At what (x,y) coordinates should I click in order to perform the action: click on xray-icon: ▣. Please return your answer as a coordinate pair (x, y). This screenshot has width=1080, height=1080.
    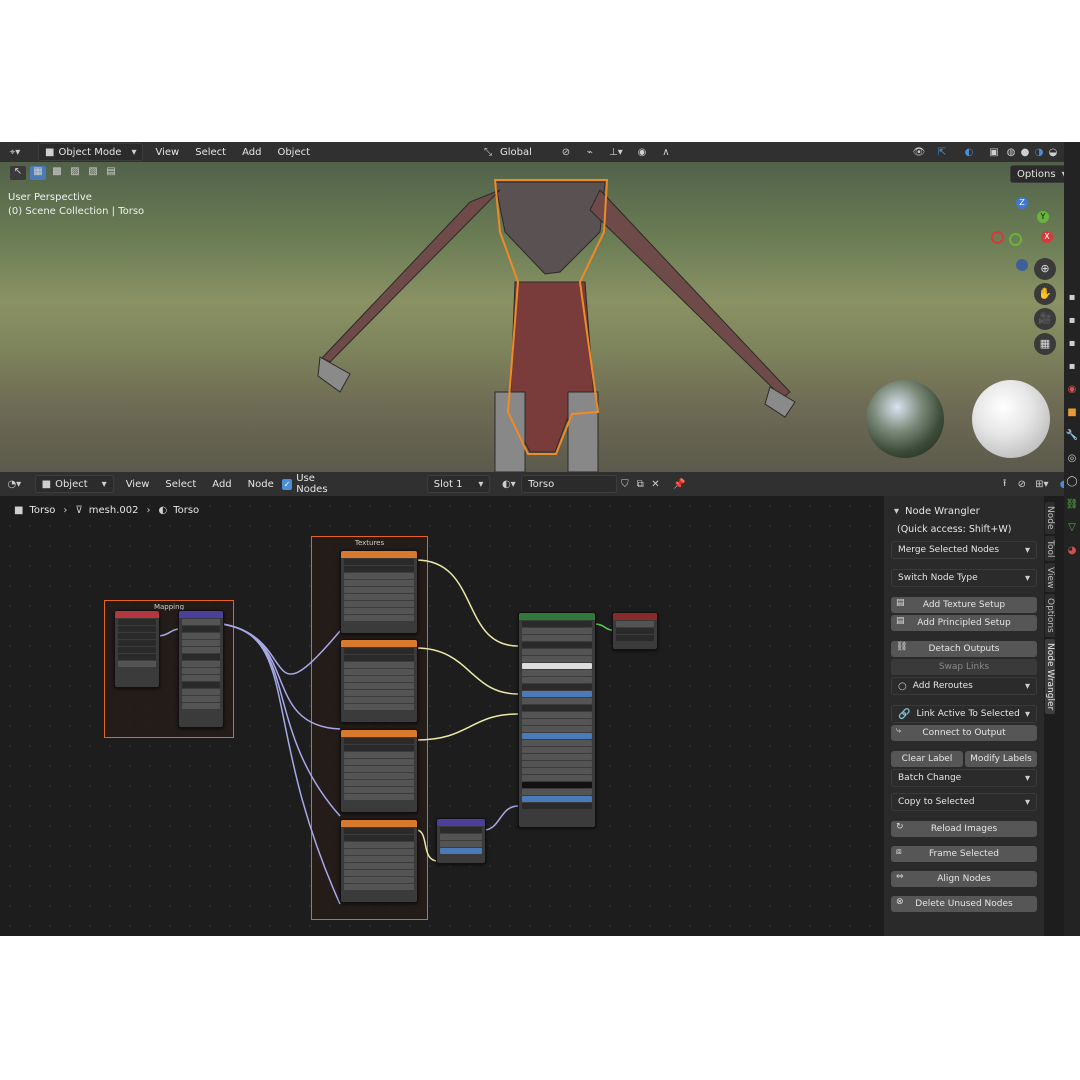
    Looking at the image, I should click on (994, 152).